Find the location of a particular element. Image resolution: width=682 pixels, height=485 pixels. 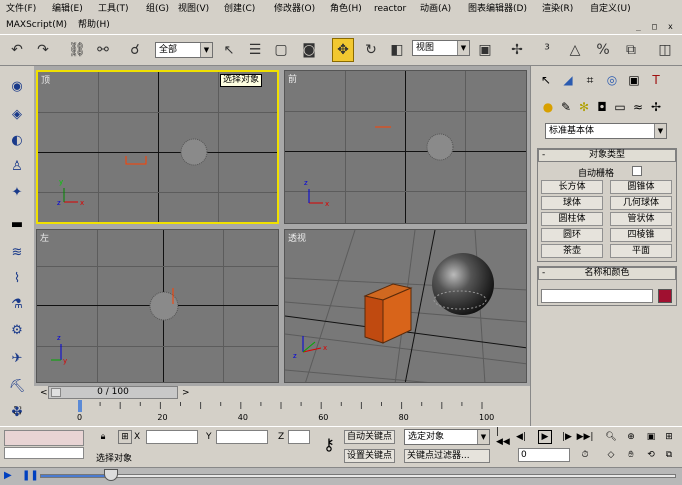

bind-space-warp-icon: ☌ is located at coordinates (135, 50).